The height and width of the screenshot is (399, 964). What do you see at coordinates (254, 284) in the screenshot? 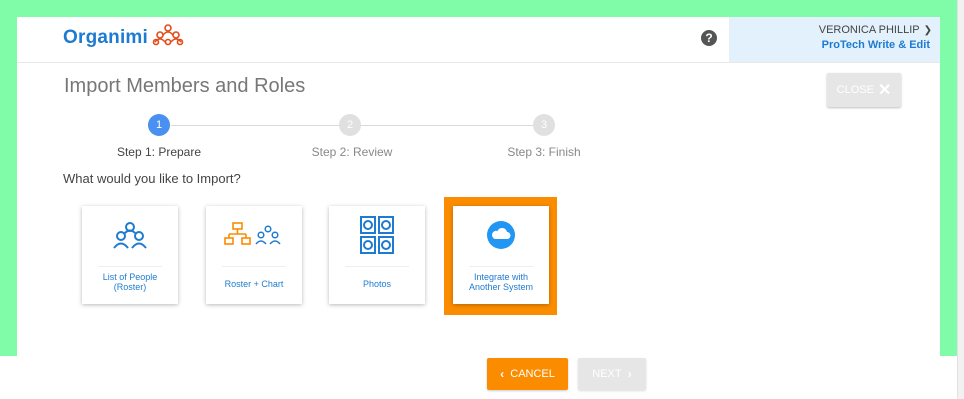
I see `option-label: Roster + Chart` at bounding box center [254, 284].